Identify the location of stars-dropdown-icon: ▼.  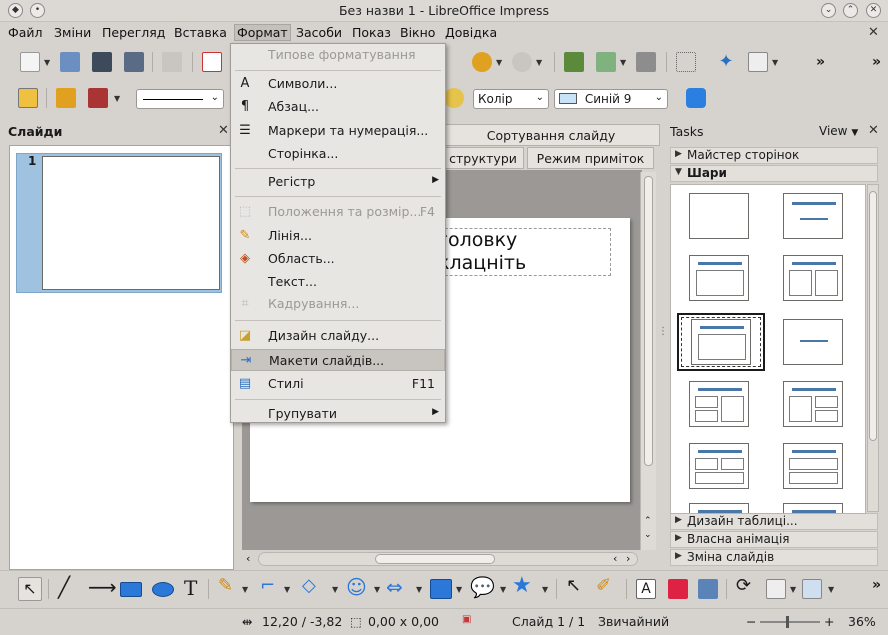
(545, 589).